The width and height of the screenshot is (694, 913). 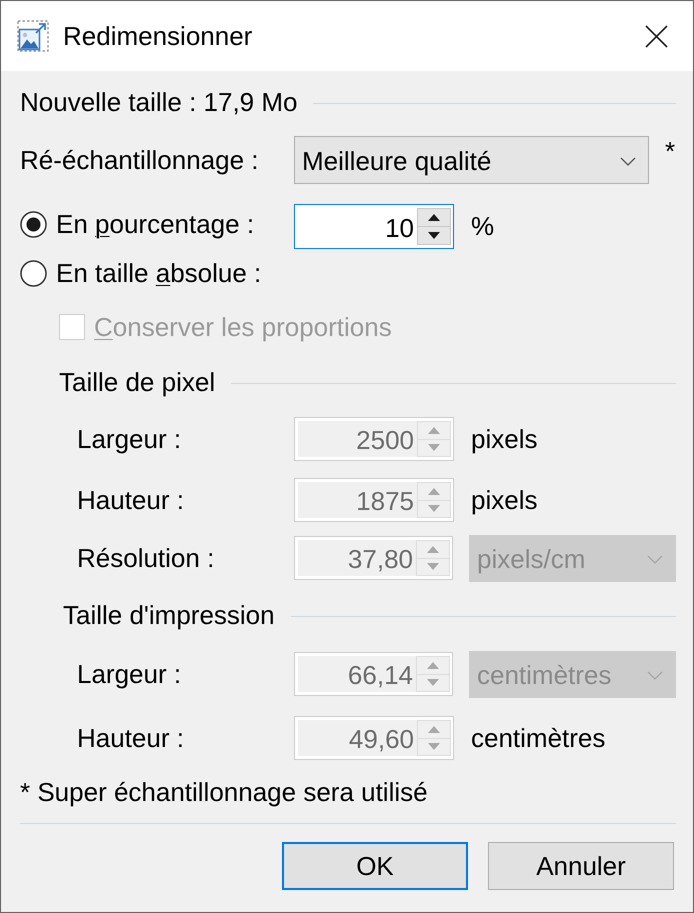 I want to click on unit-label: centimètres, so click(x=538, y=738).